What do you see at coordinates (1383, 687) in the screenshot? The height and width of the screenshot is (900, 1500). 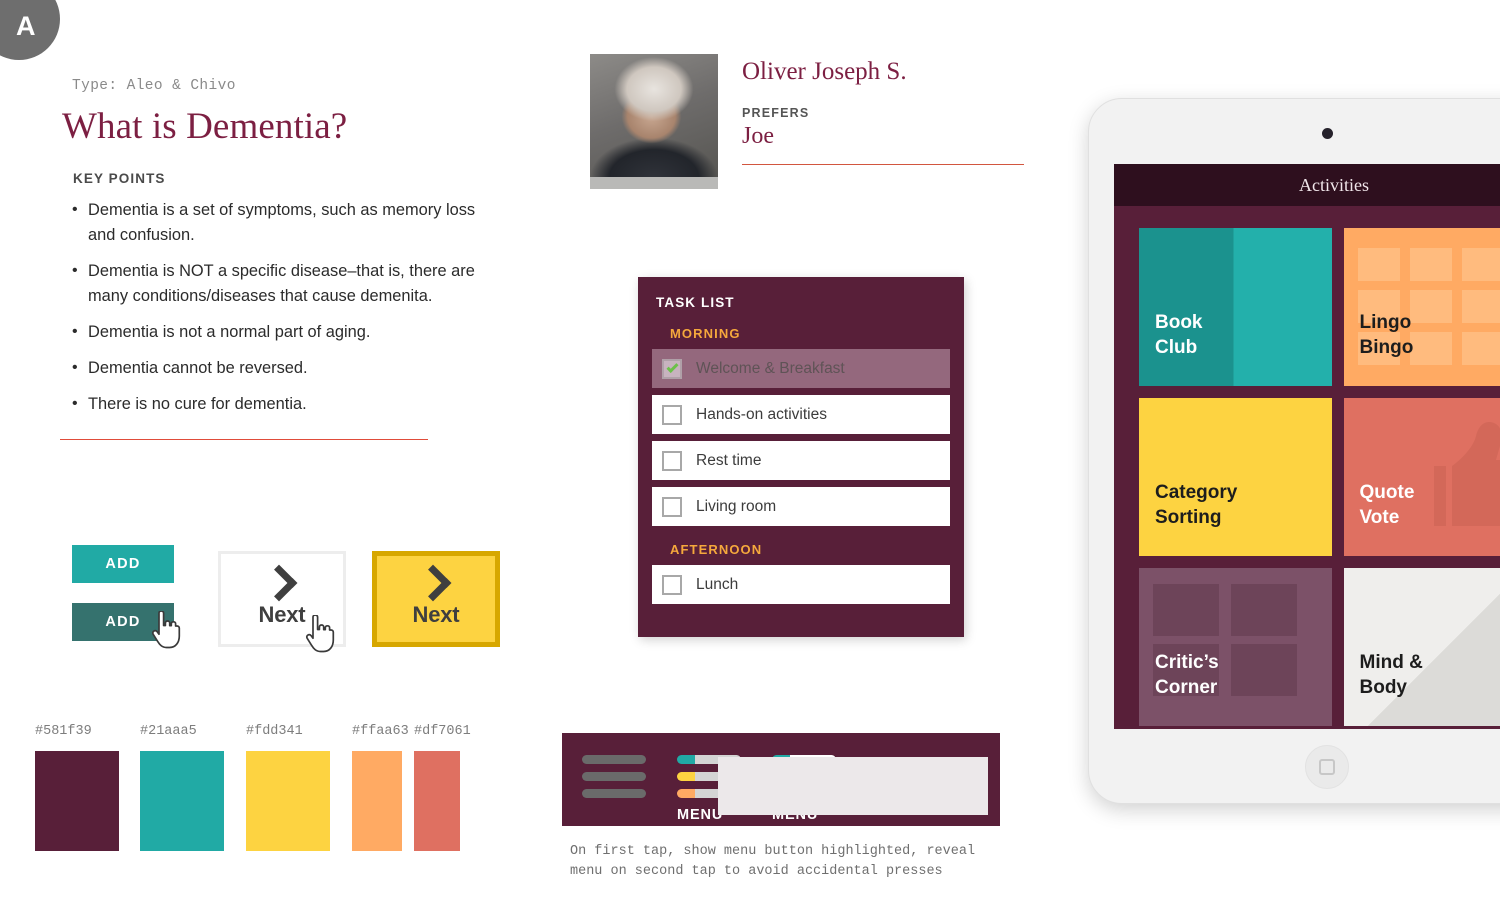 I see `tile-label-line2: Body` at bounding box center [1383, 687].